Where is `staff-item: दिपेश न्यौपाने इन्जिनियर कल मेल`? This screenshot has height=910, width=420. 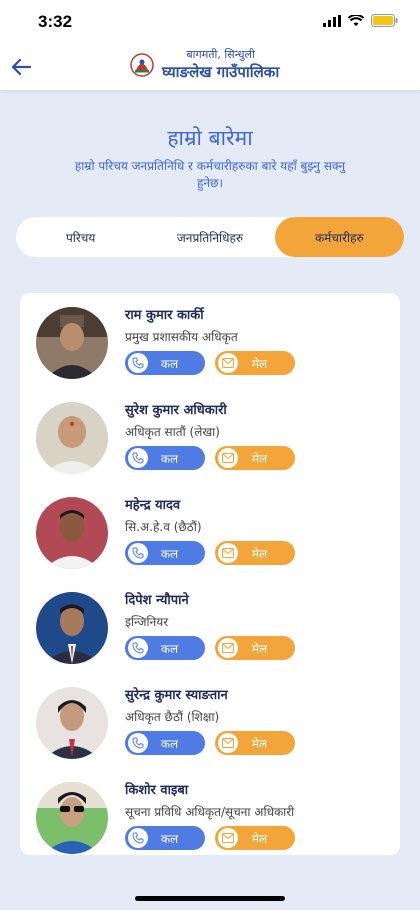
staff-item: दिपेश न्यौपाने इन्जिनियर कल मेल is located at coordinates (210, 625).